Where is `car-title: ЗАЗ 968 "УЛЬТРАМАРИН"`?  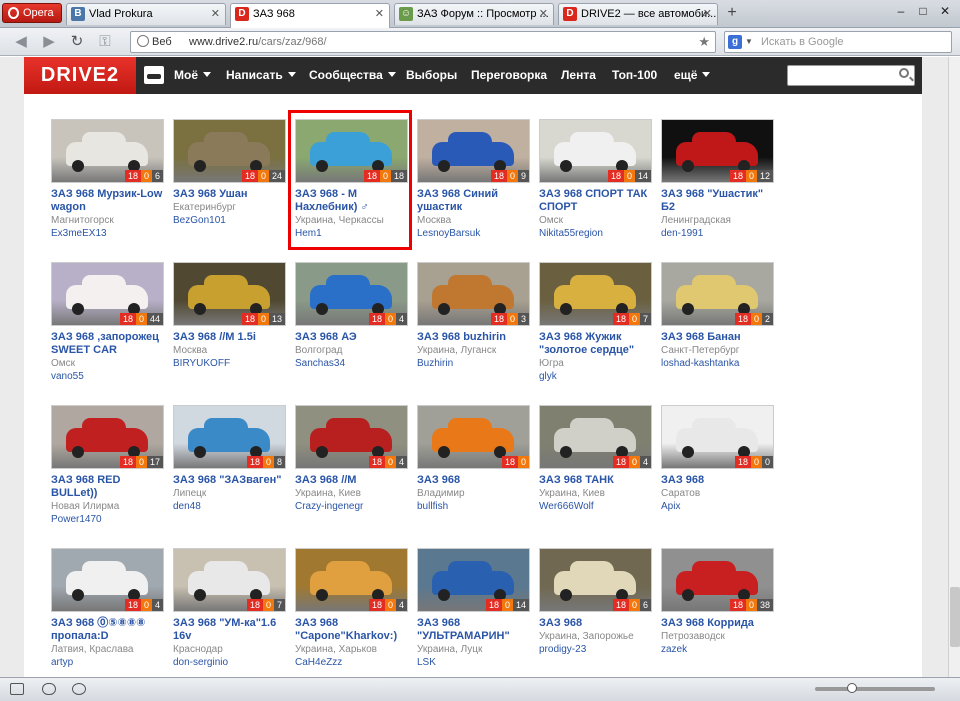 car-title: ЗАЗ 968 "УЛЬТРАМАРИН" is located at coordinates (474, 630).